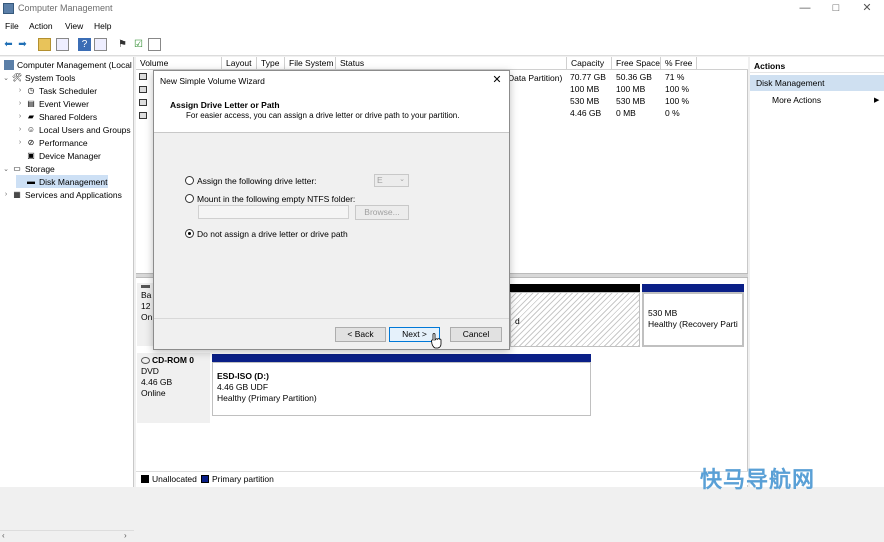  Describe the element at coordinates (74, 26) in the screenshot. I see `menu-view: View` at that location.